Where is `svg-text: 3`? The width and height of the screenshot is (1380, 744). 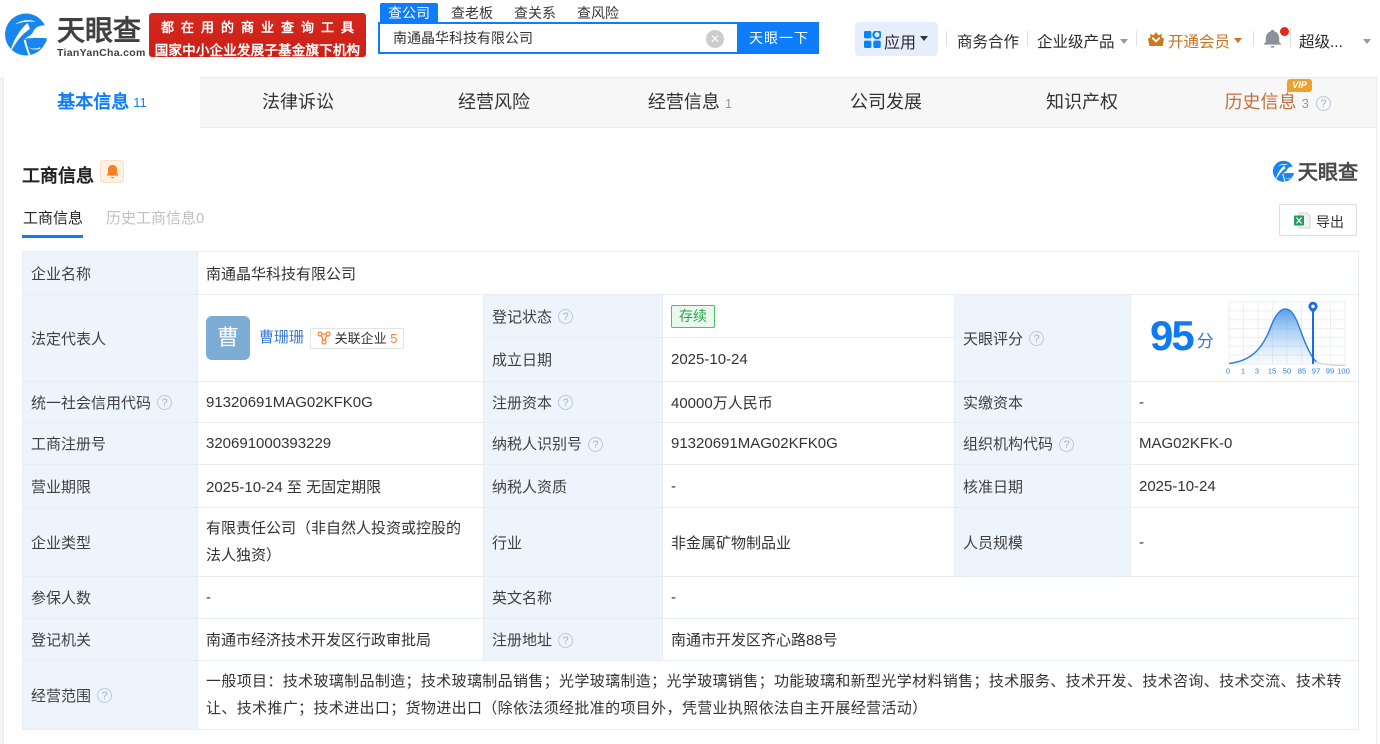 svg-text: 3 is located at coordinates (1257, 371).